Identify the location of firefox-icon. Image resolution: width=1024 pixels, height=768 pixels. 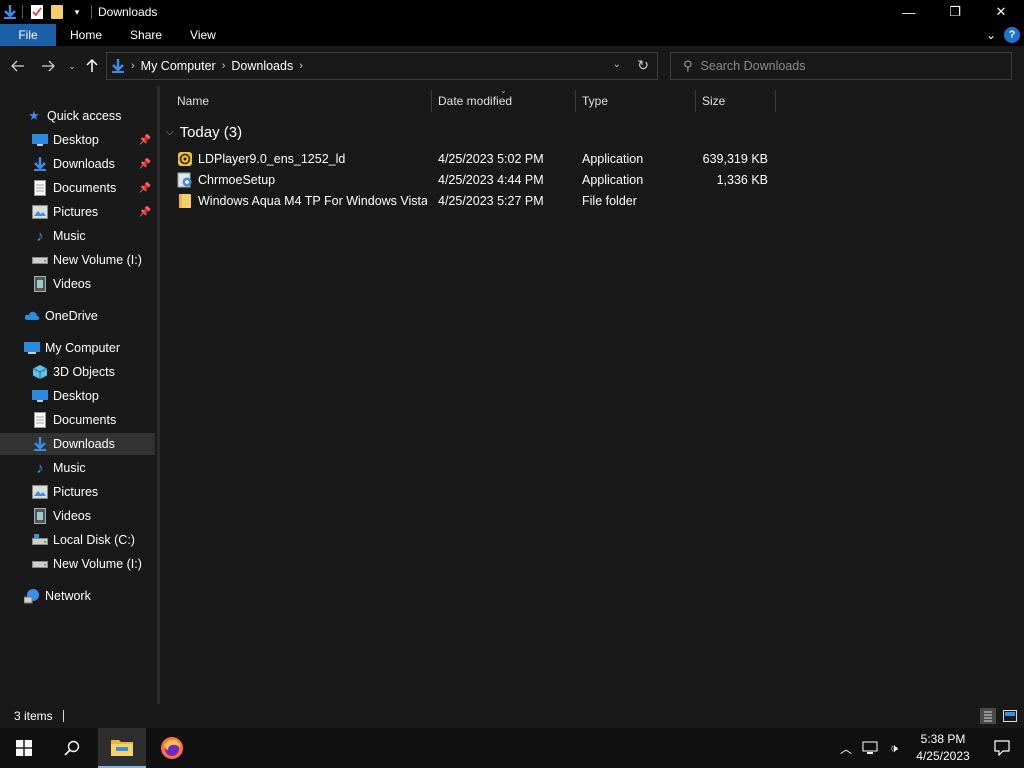
(172, 748).